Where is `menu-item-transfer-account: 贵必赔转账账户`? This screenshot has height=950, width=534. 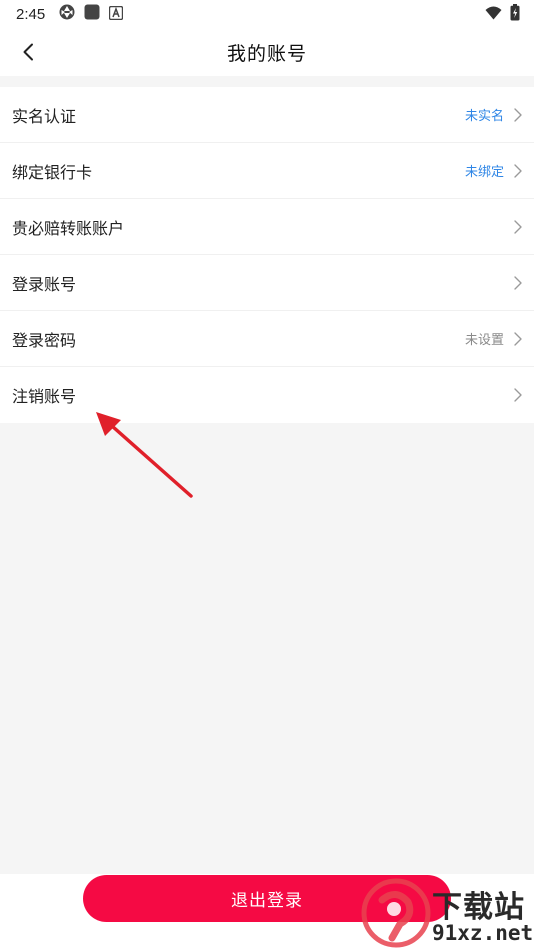
menu-item-transfer-account: 贵必赔转账账户 is located at coordinates (267, 227).